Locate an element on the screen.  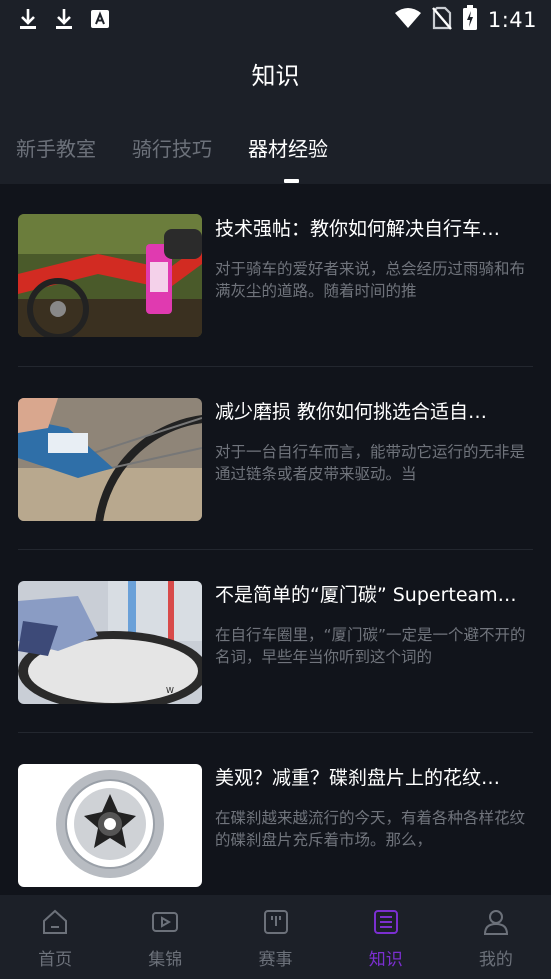
active-tab-indicator is located at coordinates (291, 181).